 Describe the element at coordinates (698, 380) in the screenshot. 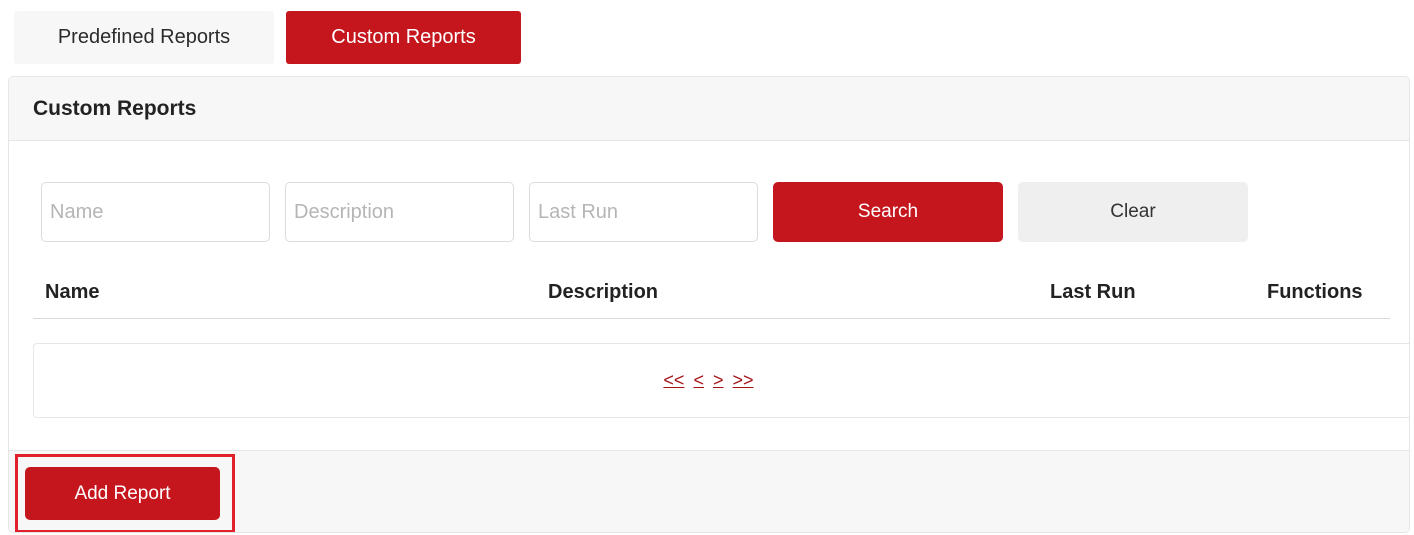

I see `pager-prev-link: <` at that location.